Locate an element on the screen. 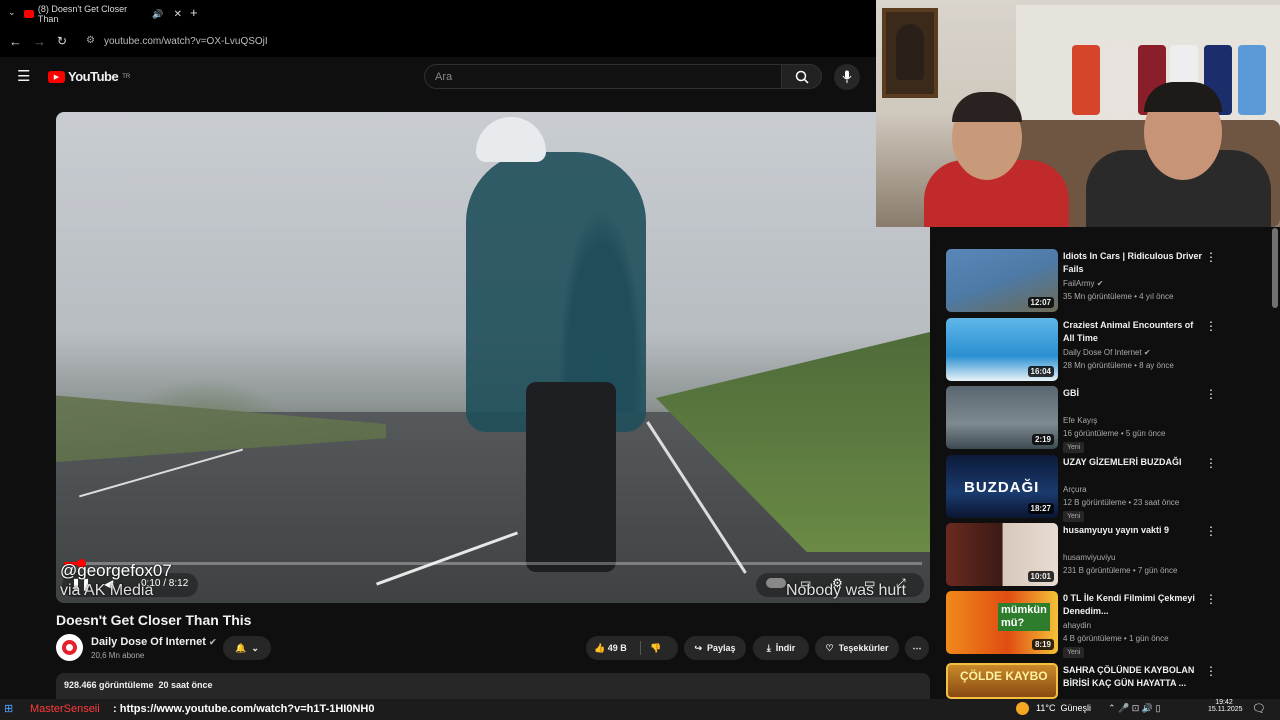 Image resolution: width=1280 pixels, height=720 pixels. watermark-via: via AK Media is located at coordinates (107, 590).